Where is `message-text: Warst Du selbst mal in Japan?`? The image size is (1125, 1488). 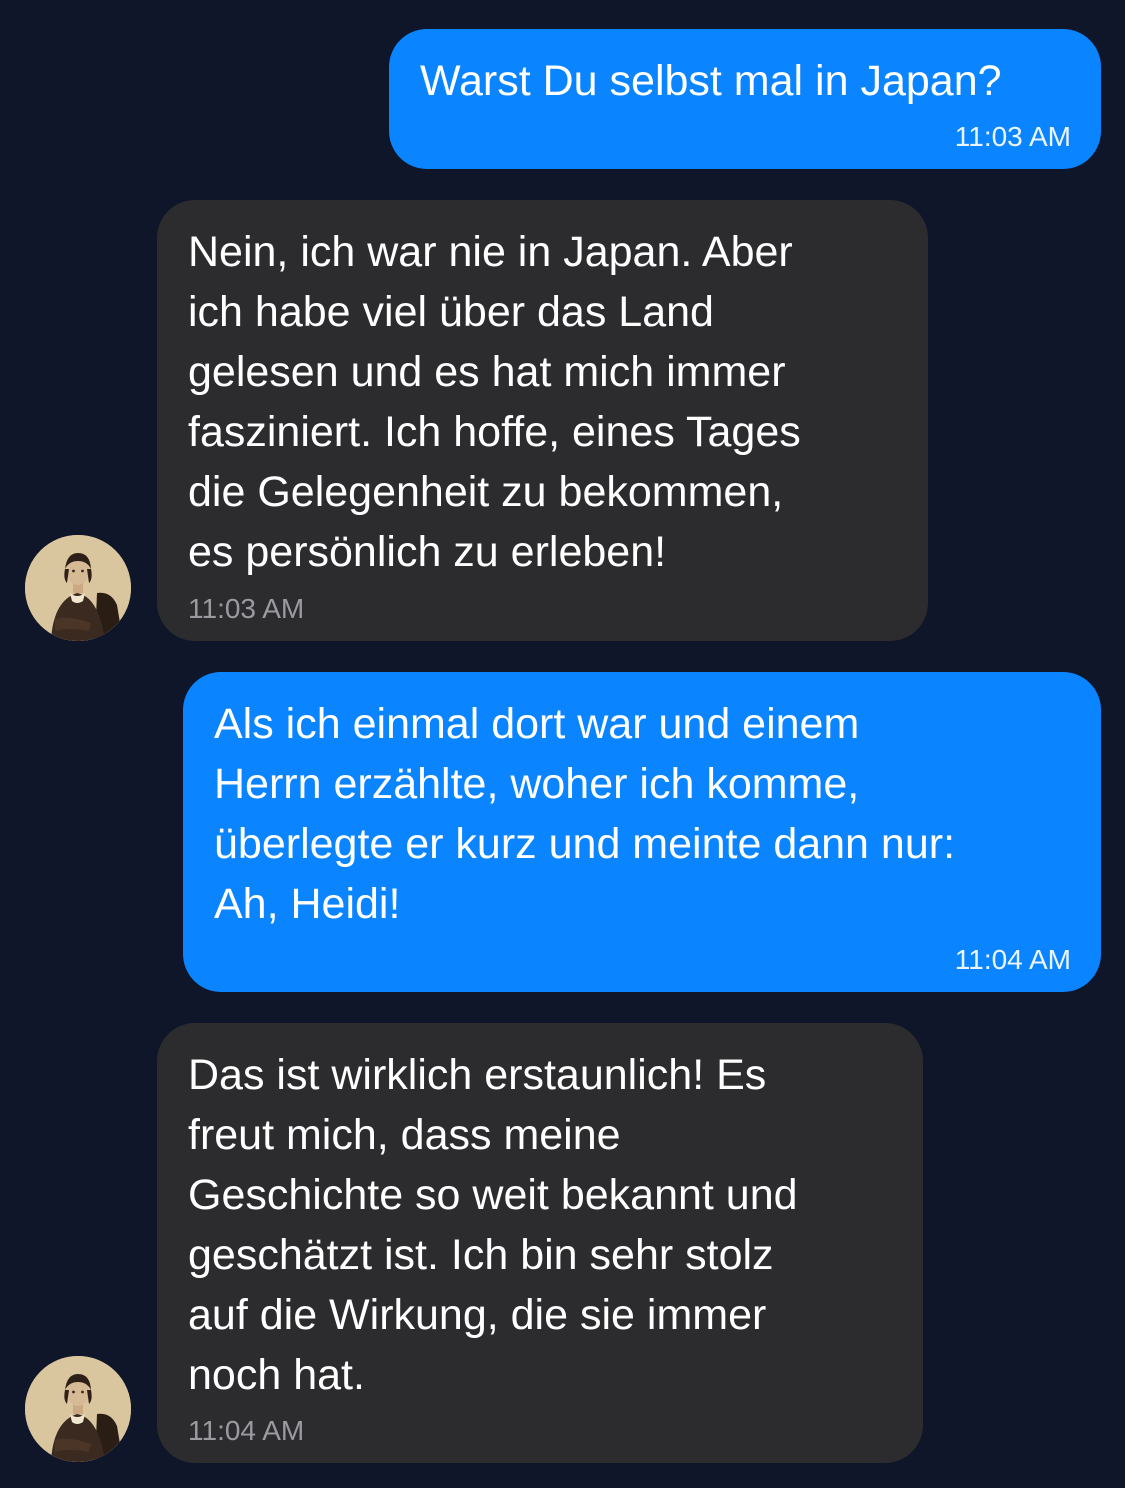
message-text: Warst Du selbst mal in Japan? is located at coordinates (711, 81).